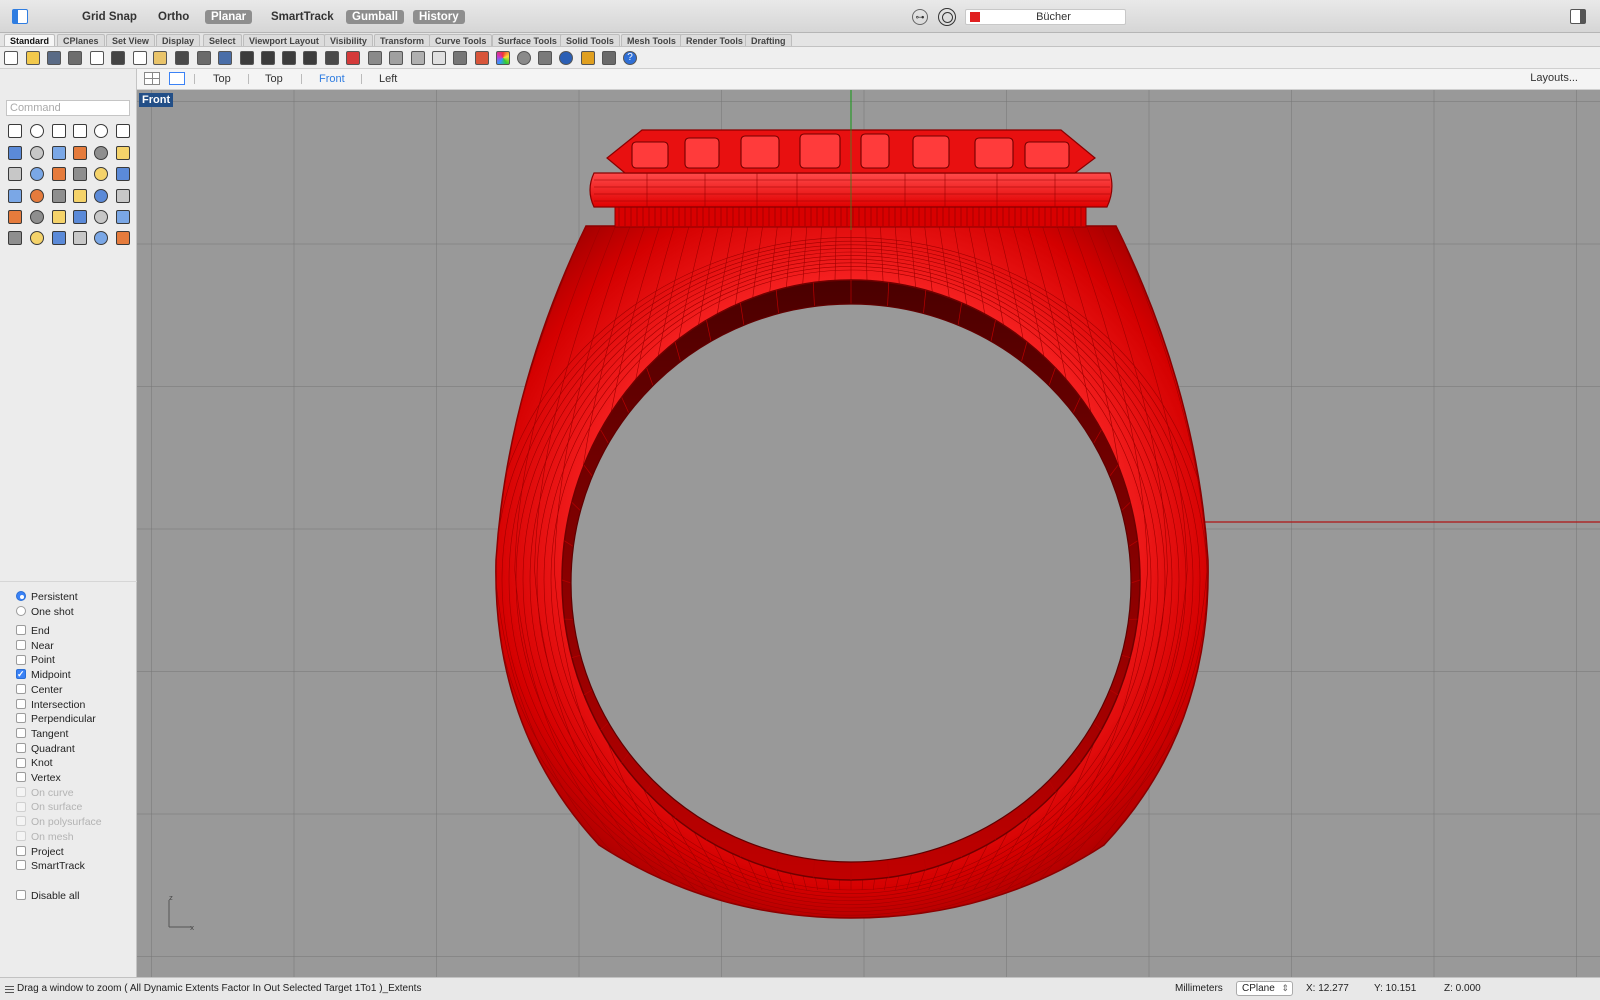 Image resolution: width=1600 pixels, height=1000 pixels. What do you see at coordinates (566, 58) in the screenshot?
I see `render-icon` at bounding box center [566, 58].